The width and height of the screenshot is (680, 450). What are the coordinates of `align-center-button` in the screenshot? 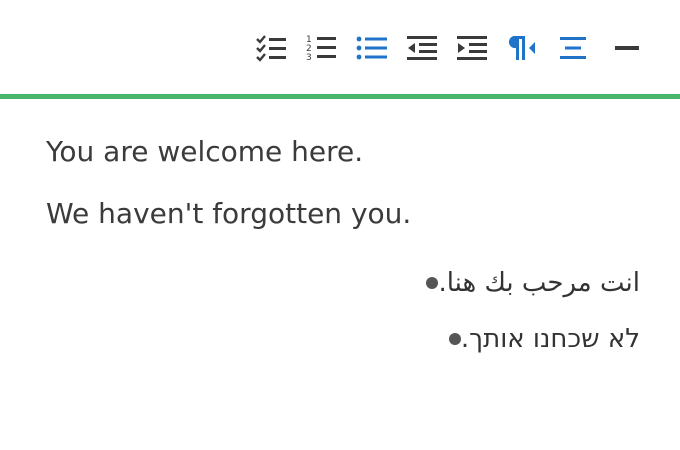 It's located at (573, 48).